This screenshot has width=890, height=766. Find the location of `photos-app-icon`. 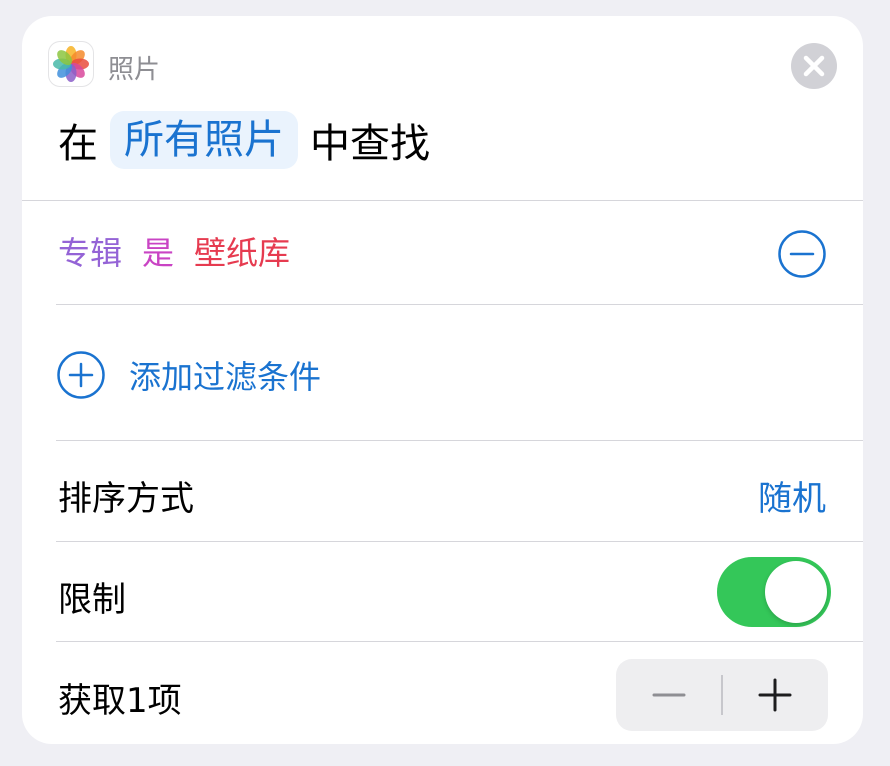

photos-app-icon is located at coordinates (71, 64).